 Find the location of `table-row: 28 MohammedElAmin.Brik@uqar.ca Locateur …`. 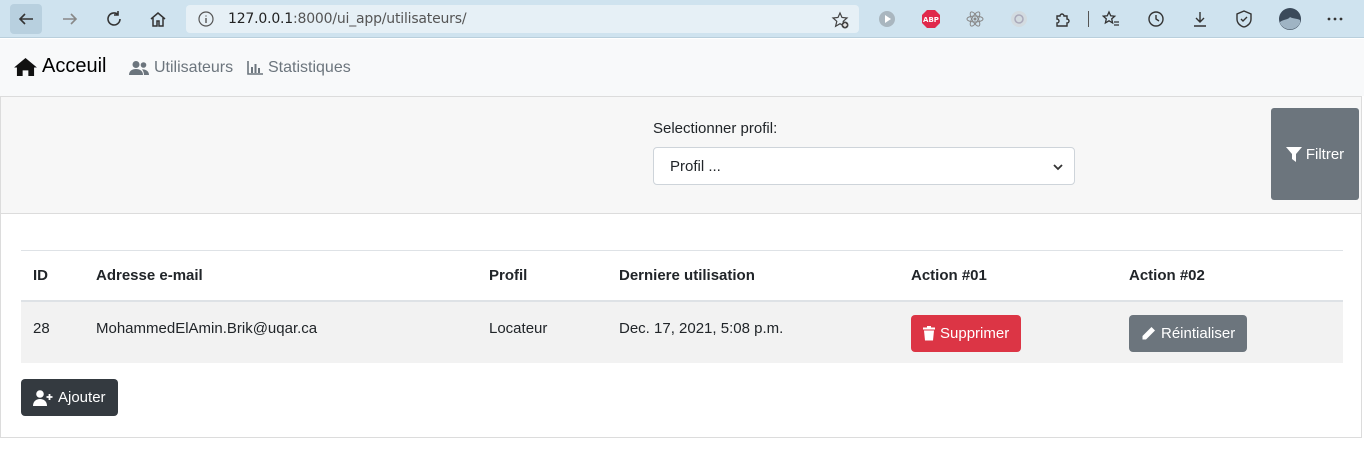

table-row: 28 MohammedElAmin.Brik@uqar.ca Locateur … is located at coordinates (682, 331).